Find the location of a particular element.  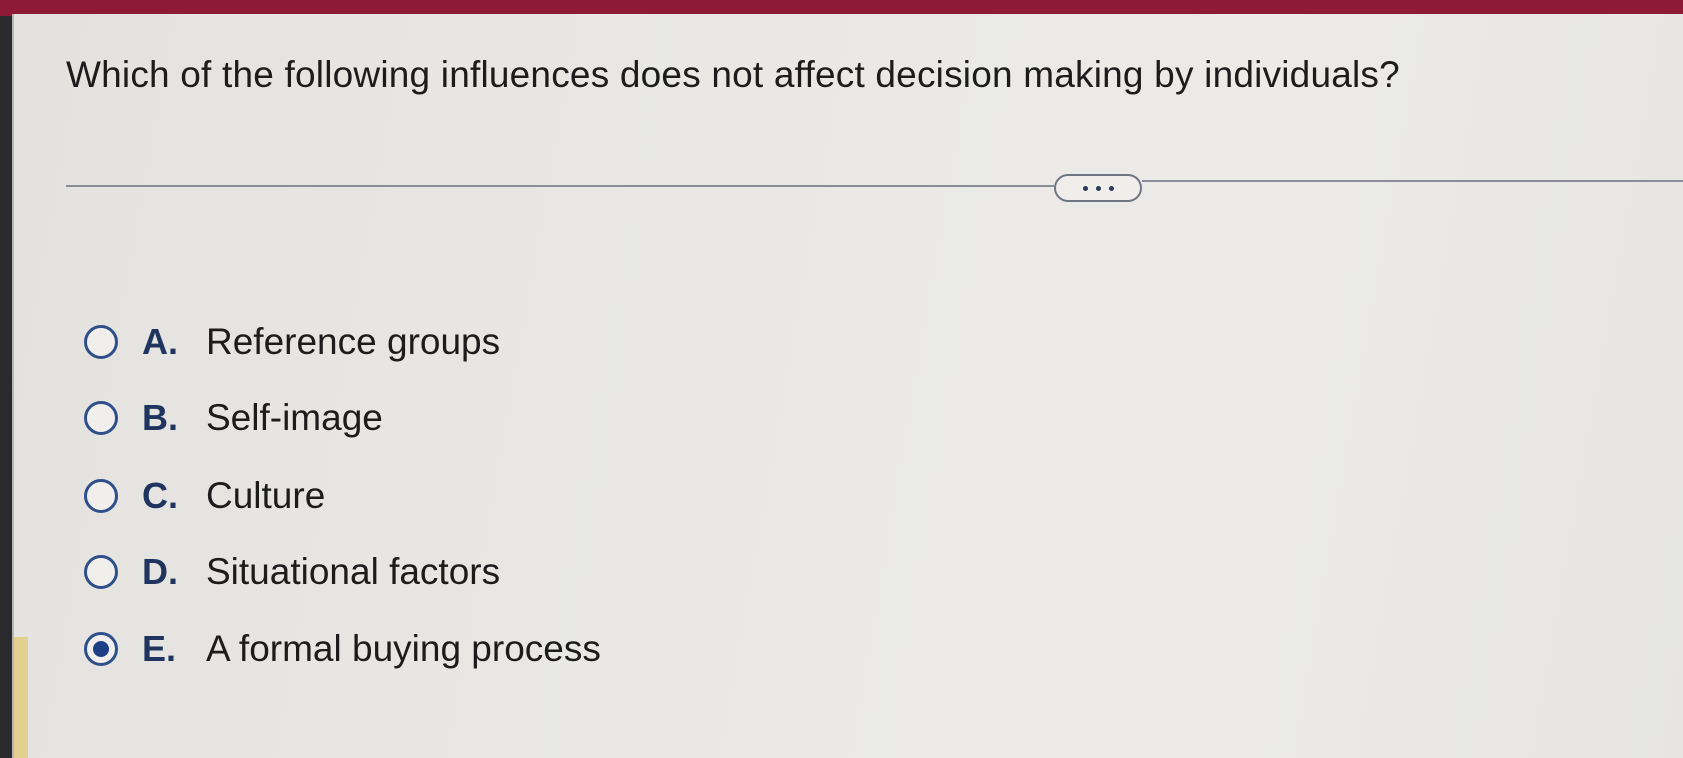

option-b: B. Self-image is located at coordinates (233, 418).